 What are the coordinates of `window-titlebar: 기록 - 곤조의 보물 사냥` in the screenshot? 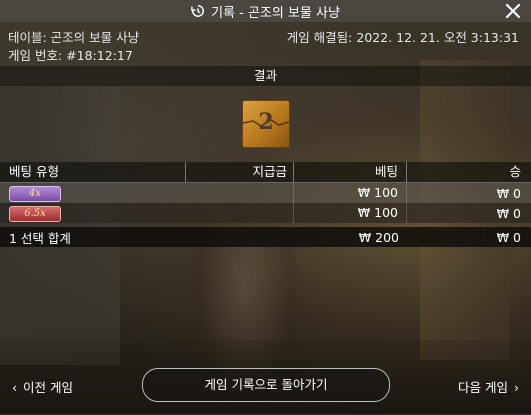 It's located at (265, 11).